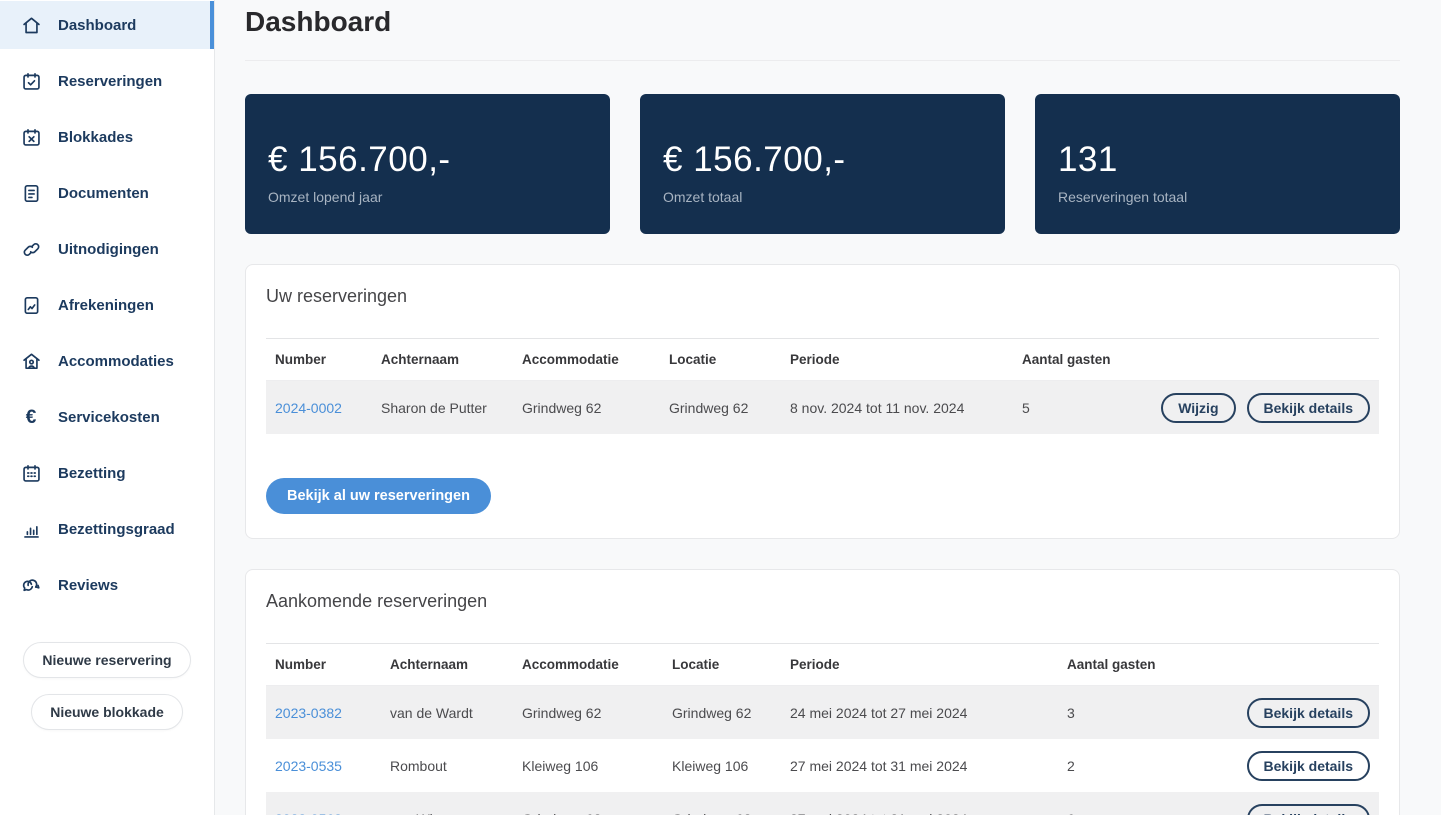 Image resolution: width=1441 pixels, height=815 pixels. I want to click on sidebar-item-blokkades: Blokkades, so click(107, 137).